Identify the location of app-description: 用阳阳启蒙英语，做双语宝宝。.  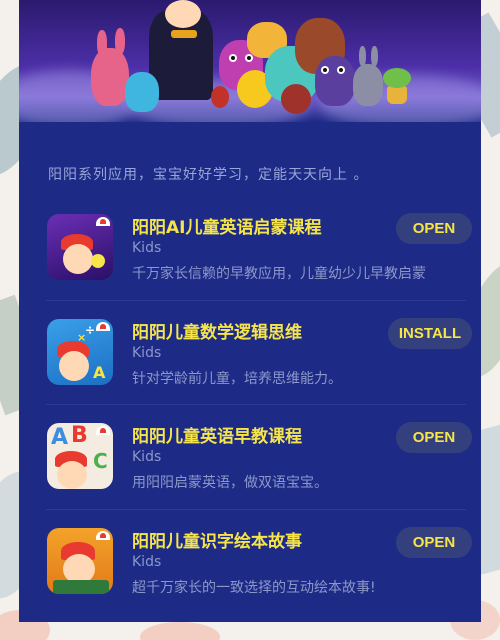
(230, 483).